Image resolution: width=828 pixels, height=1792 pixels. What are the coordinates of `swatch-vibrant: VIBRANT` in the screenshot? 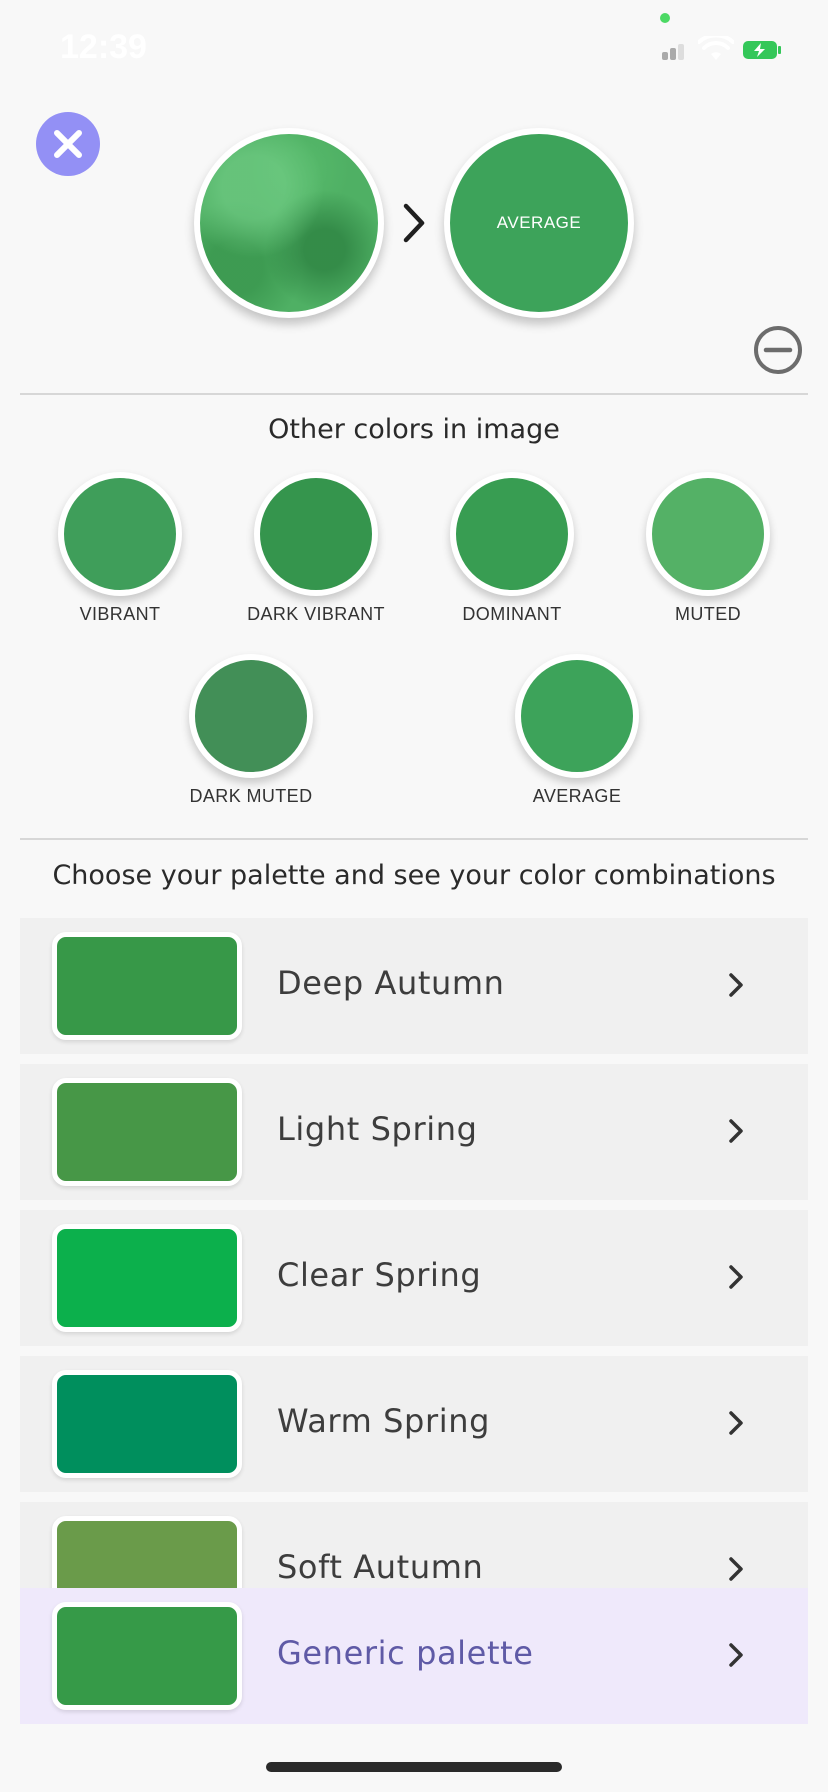 It's located at (120, 548).